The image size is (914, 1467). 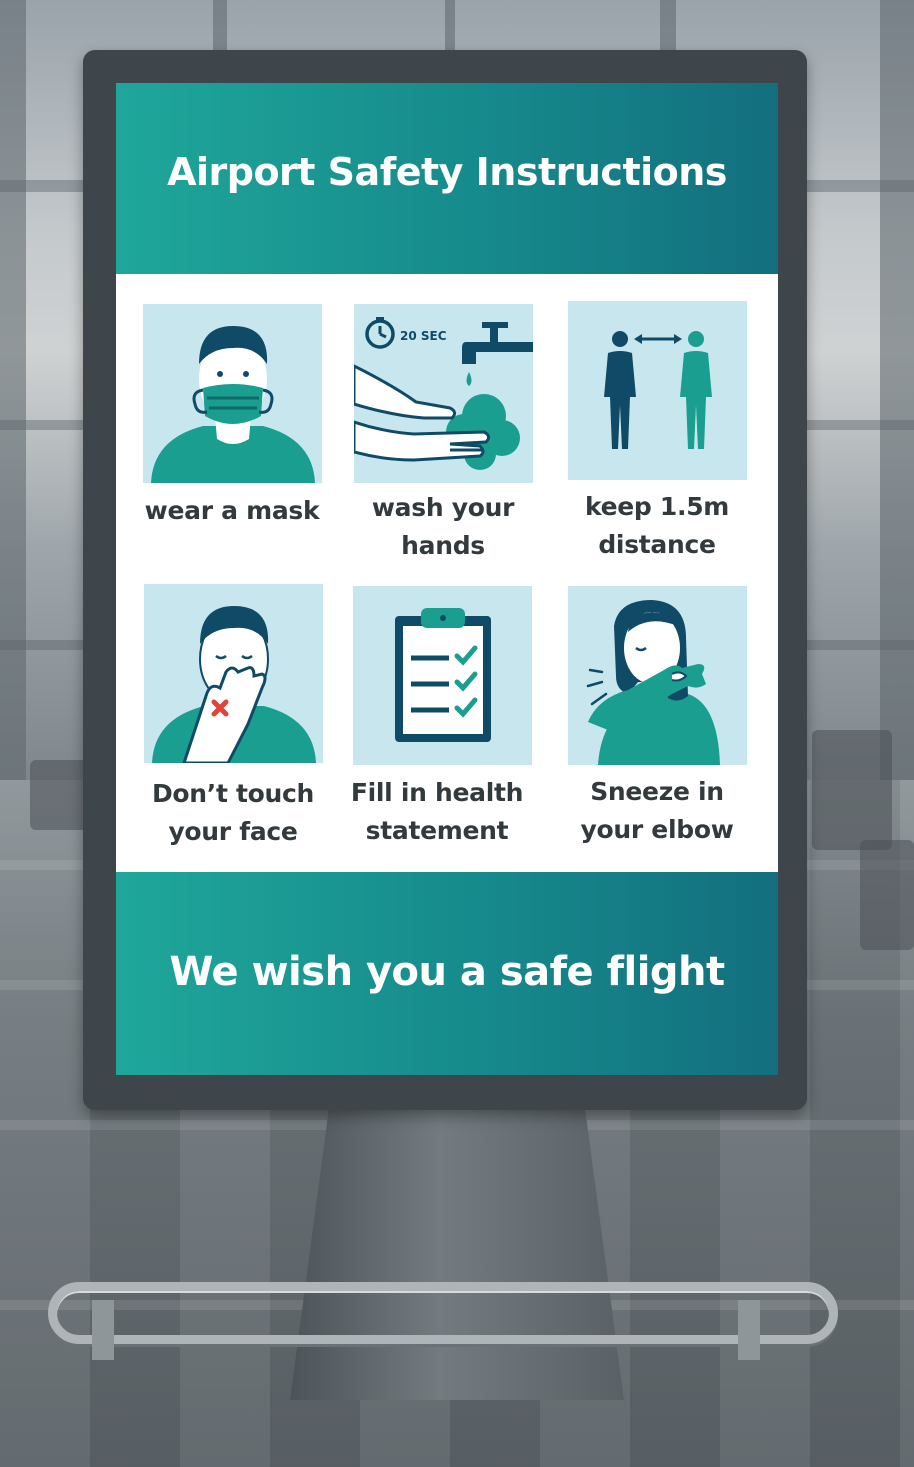 I want to click on social-distance-icon, so click(x=657, y=390).